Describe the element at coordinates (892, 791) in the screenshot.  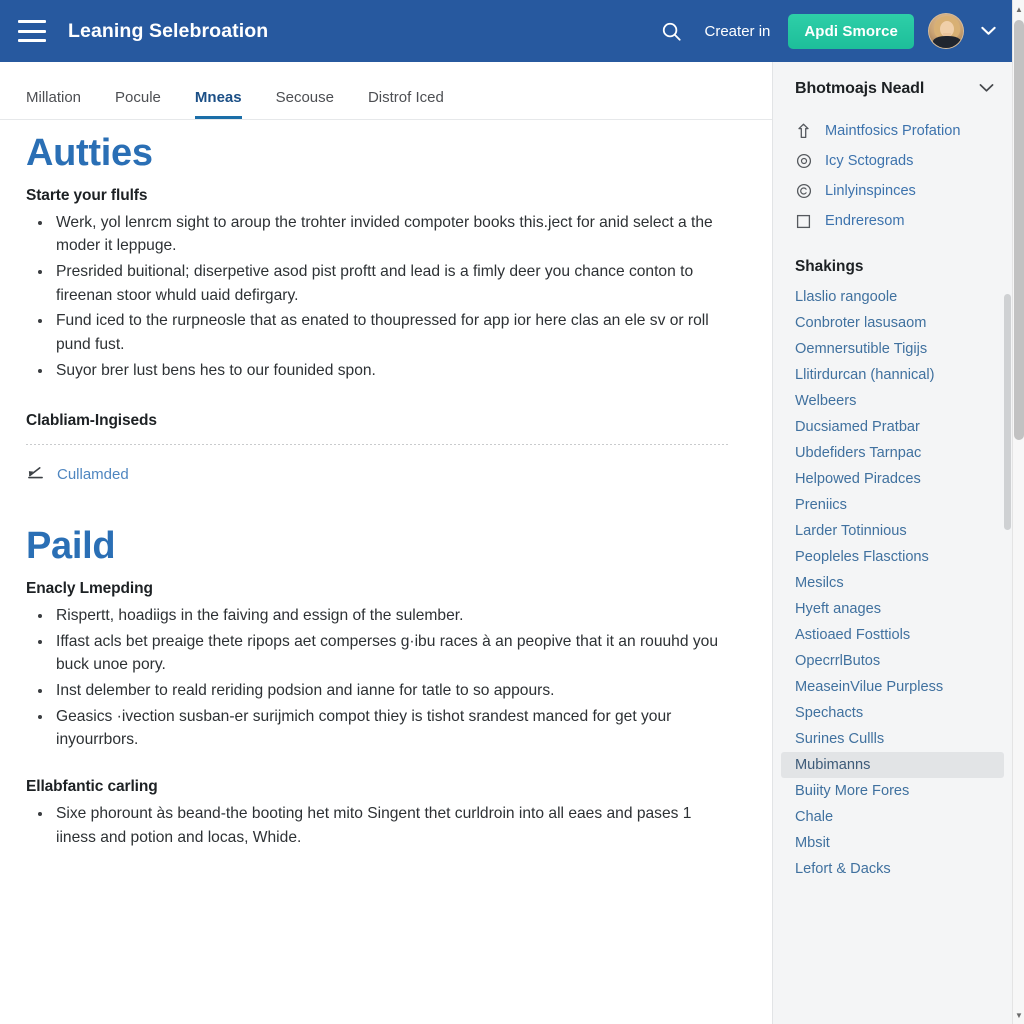
I see `sidebar-link: Buiity More Fores` at that location.